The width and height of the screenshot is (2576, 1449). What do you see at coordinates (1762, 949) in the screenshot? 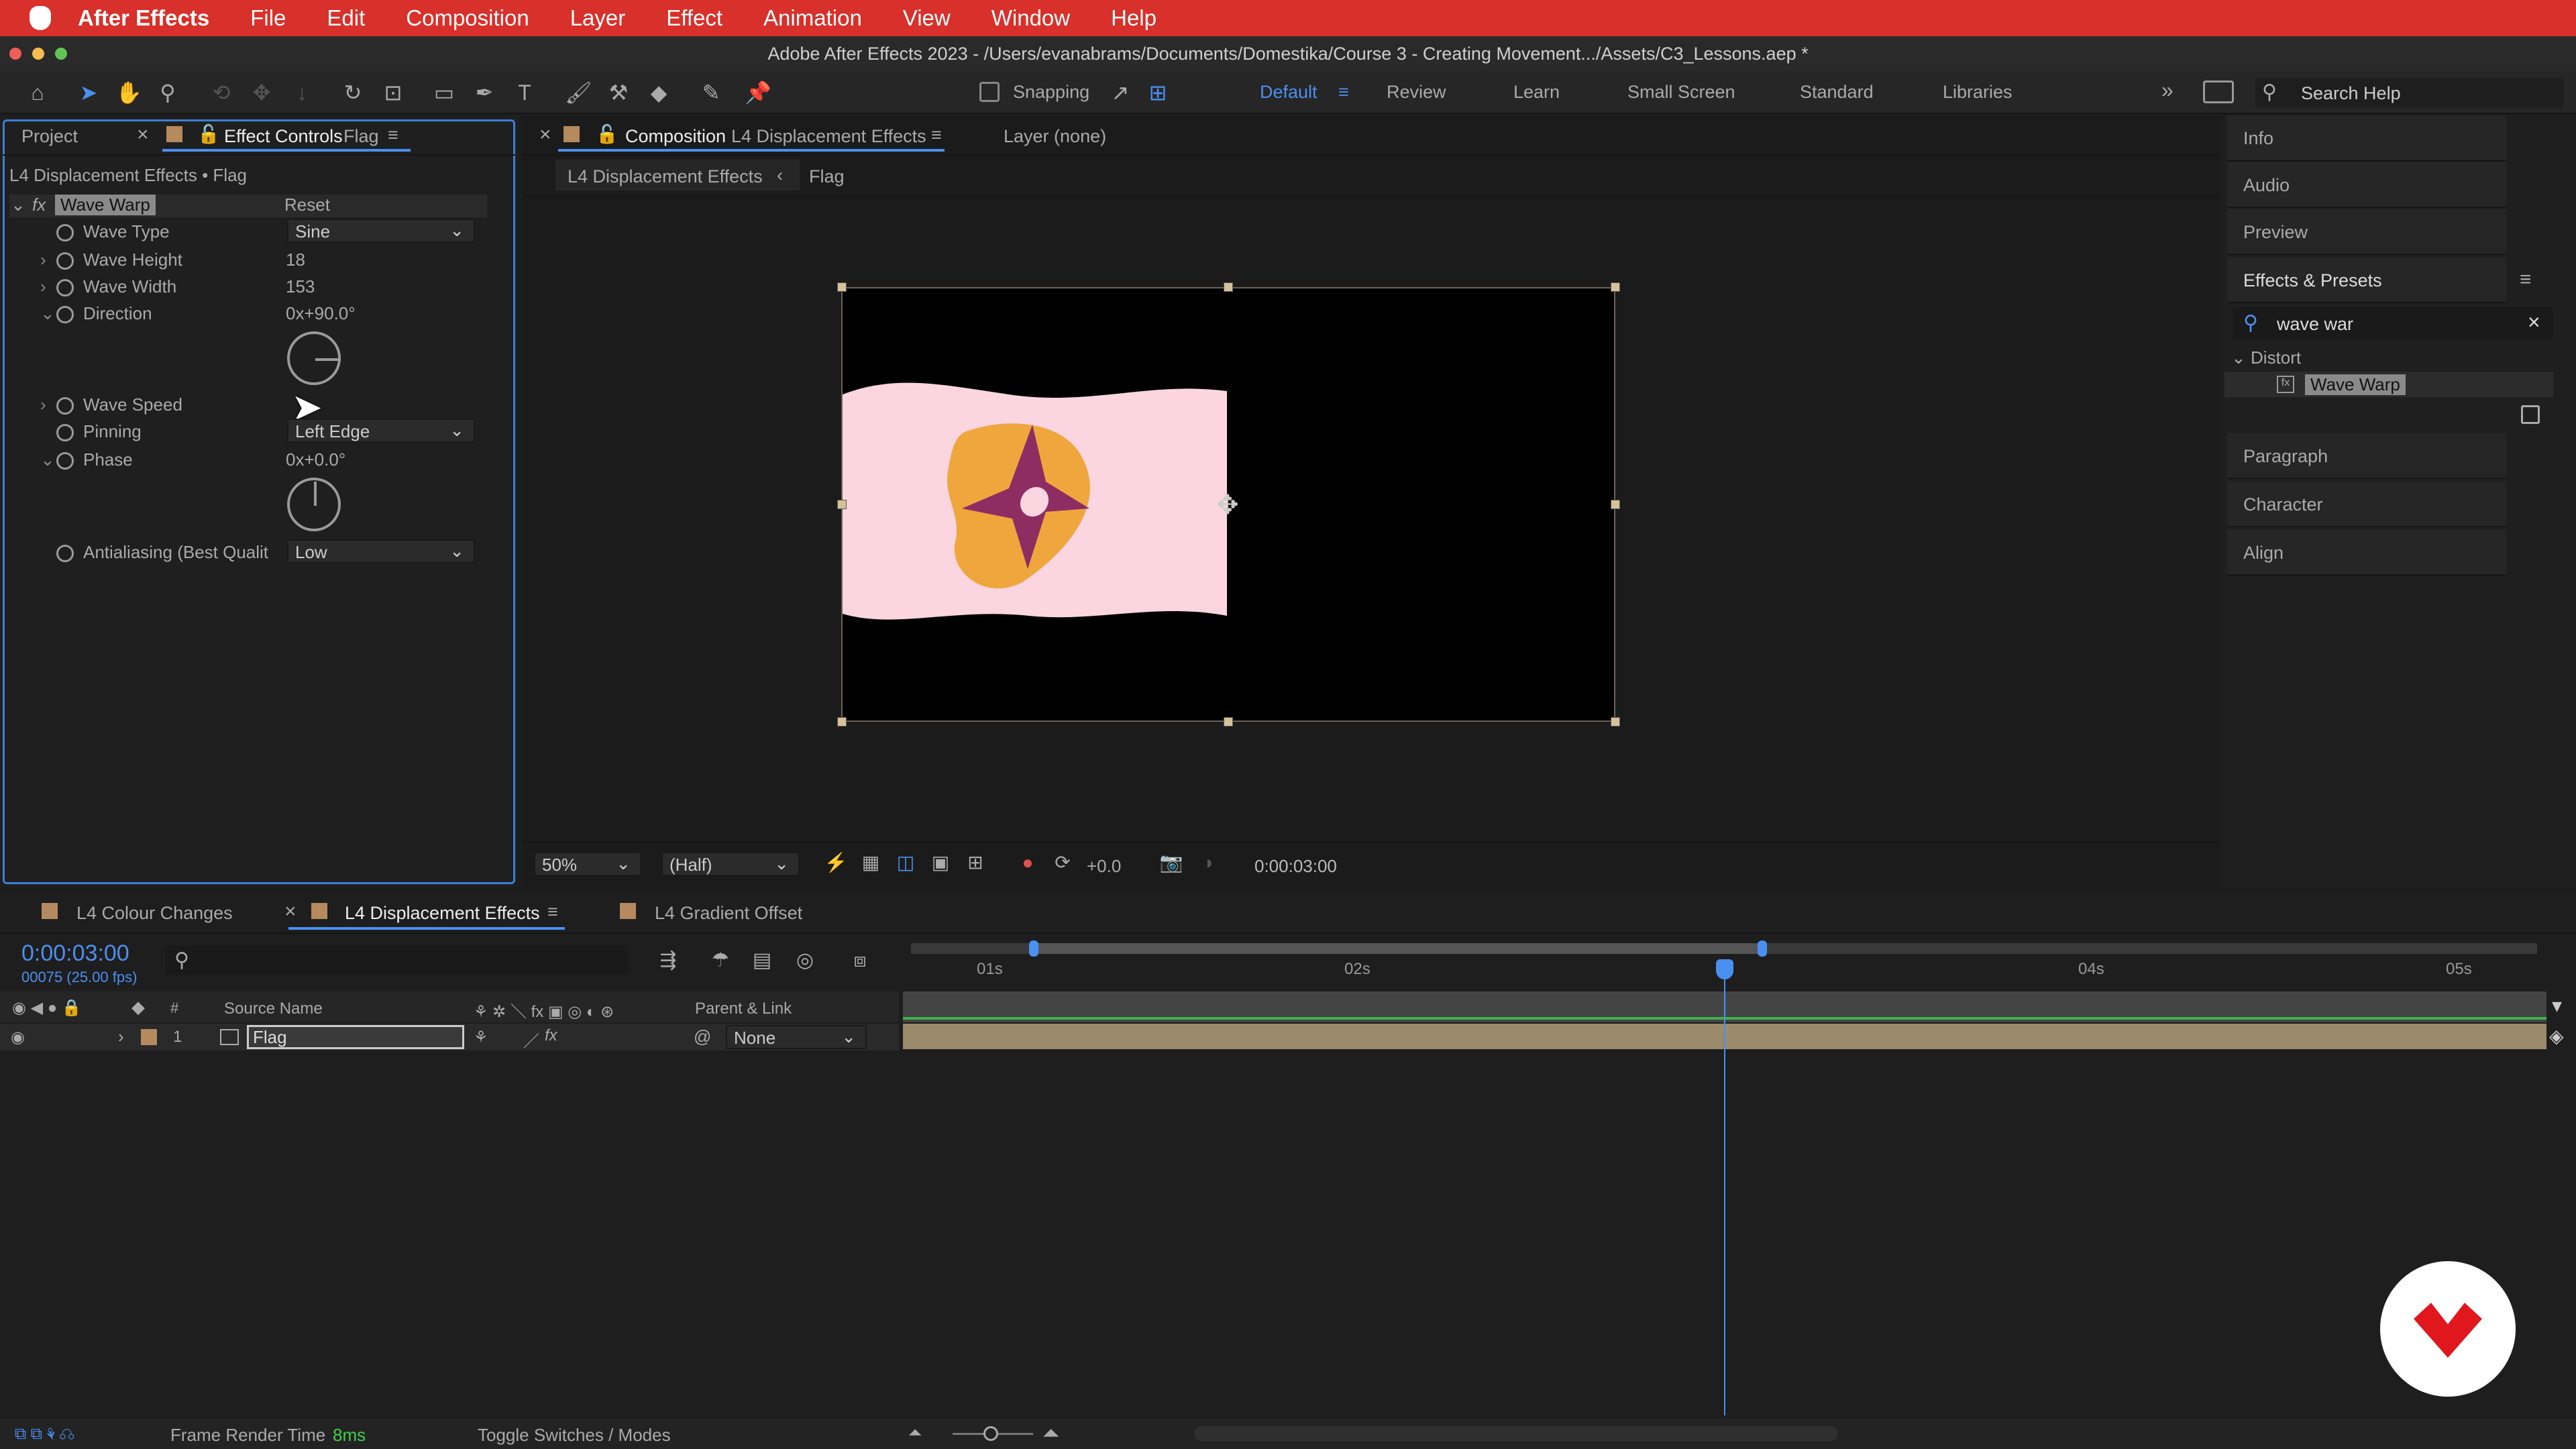
I see `work-area-end-handle` at bounding box center [1762, 949].